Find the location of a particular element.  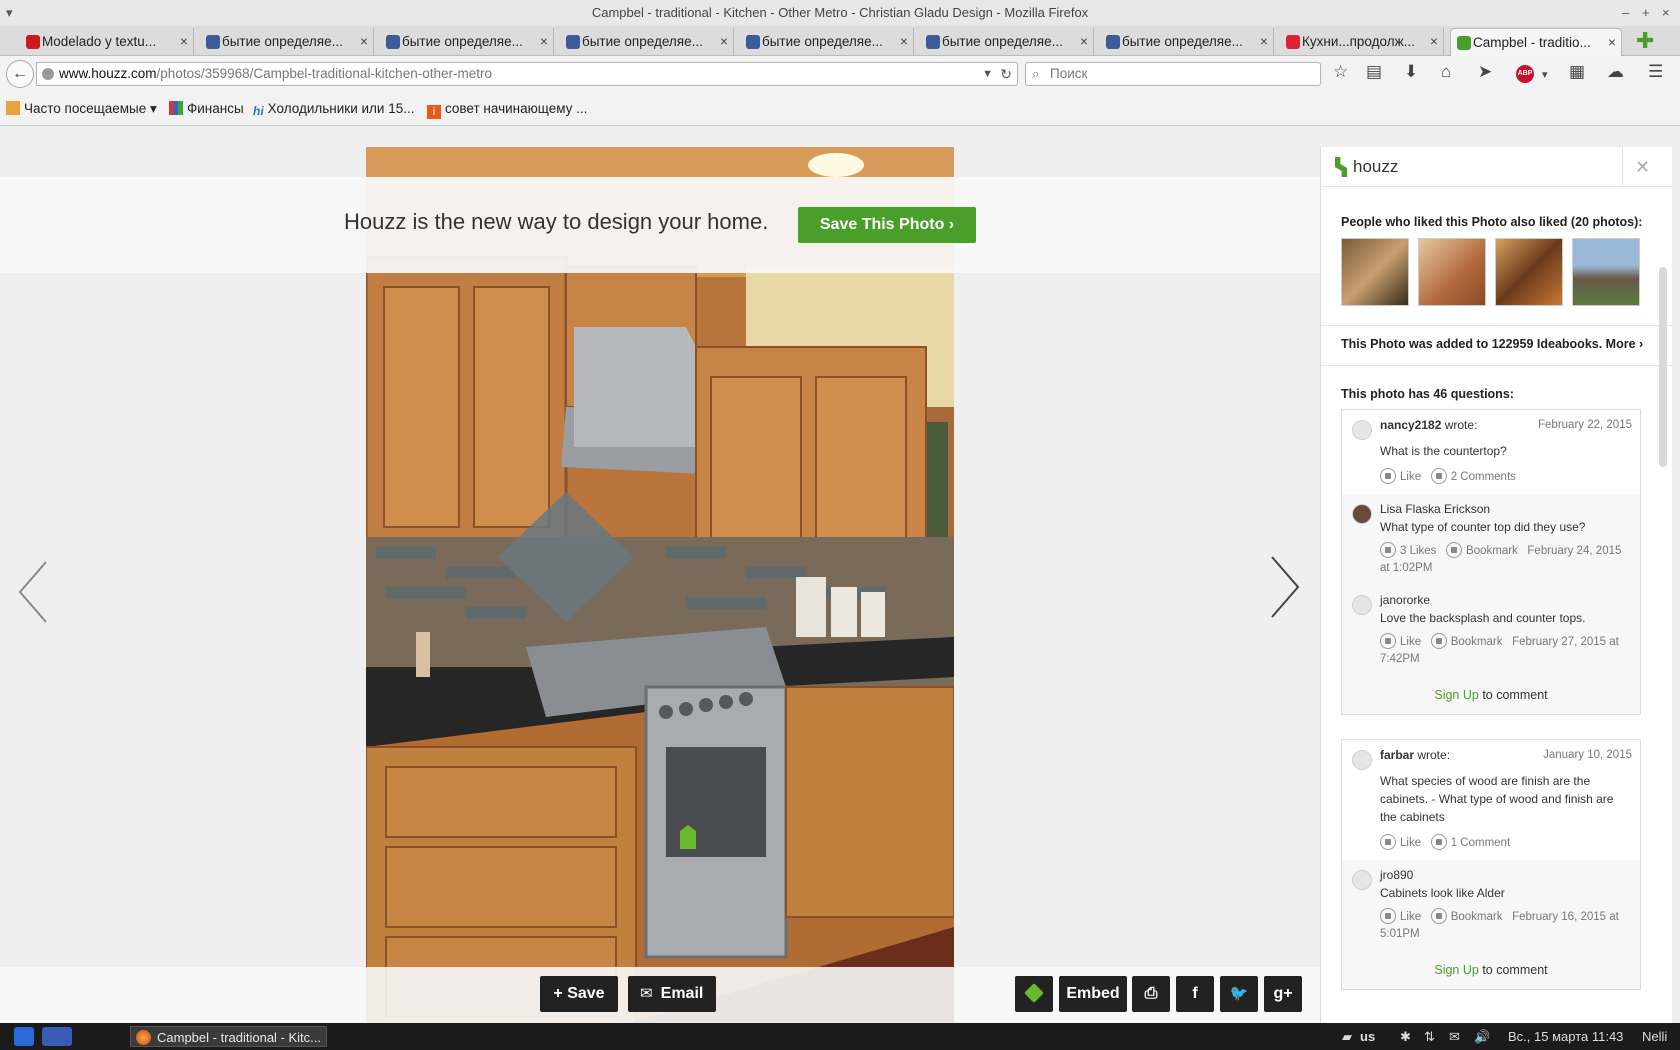

start-menu-icon is located at coordinates (24, 1036).